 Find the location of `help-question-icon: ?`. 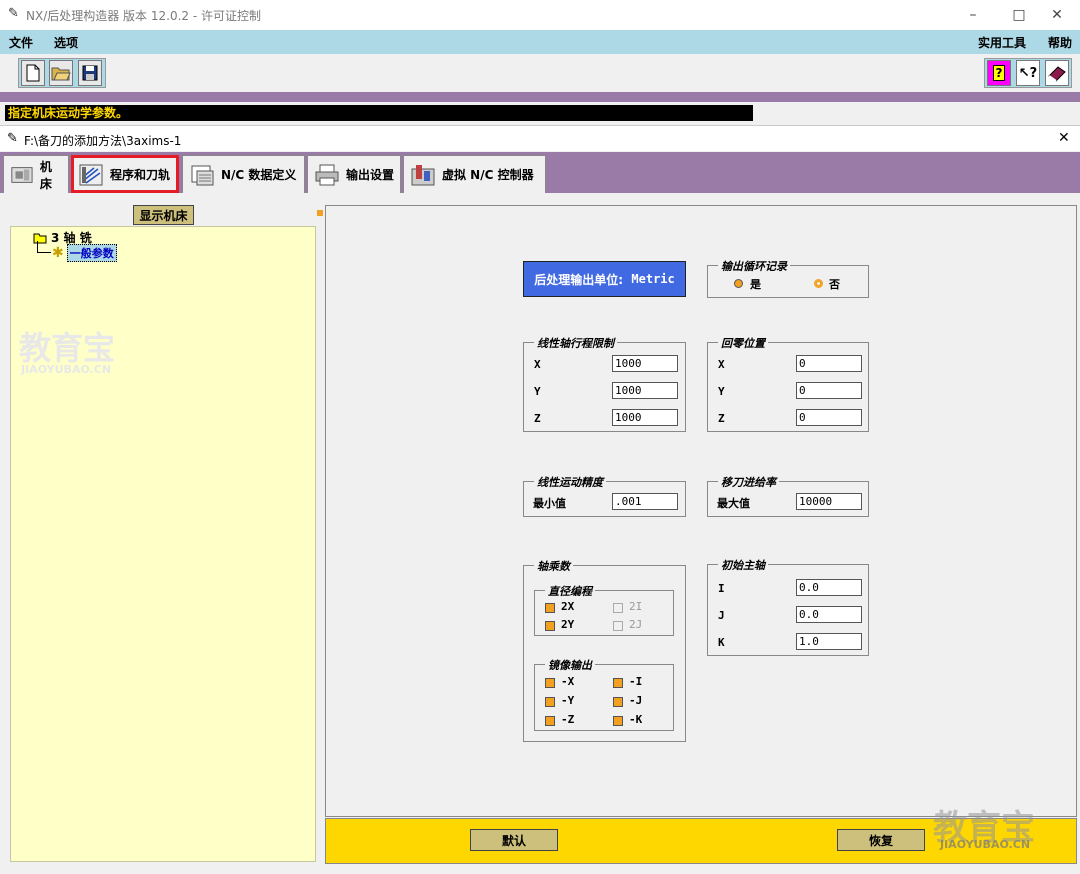

help-question-icon: ? is located at coordinates (999, 73).